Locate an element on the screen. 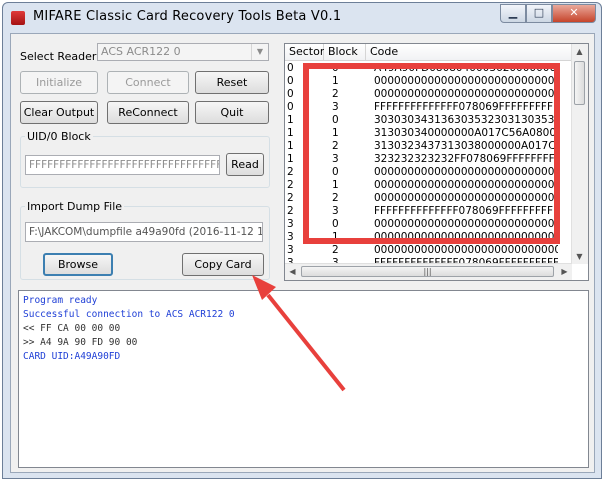 The height and width of the screenshot is (482, 605). annotation-arrow is located at coordinates (306, 342).